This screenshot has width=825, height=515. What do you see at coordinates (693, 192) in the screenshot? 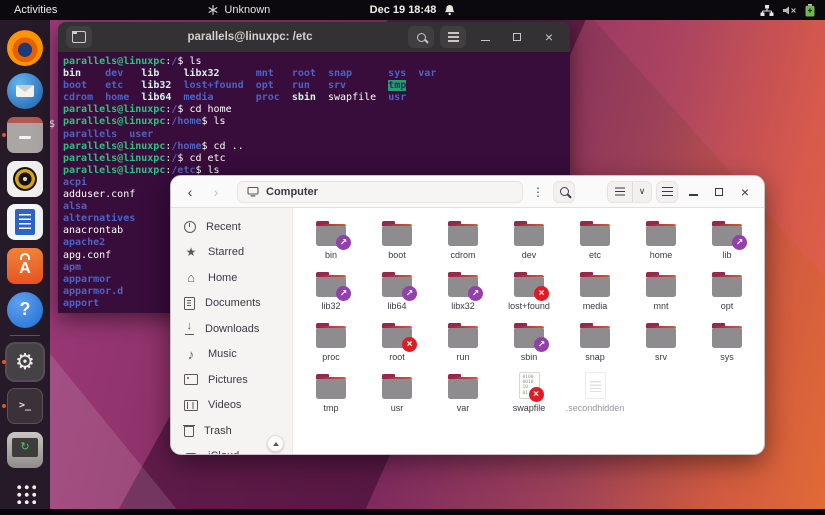
I see `files-minimize-button` at bounding box center [693, 192].